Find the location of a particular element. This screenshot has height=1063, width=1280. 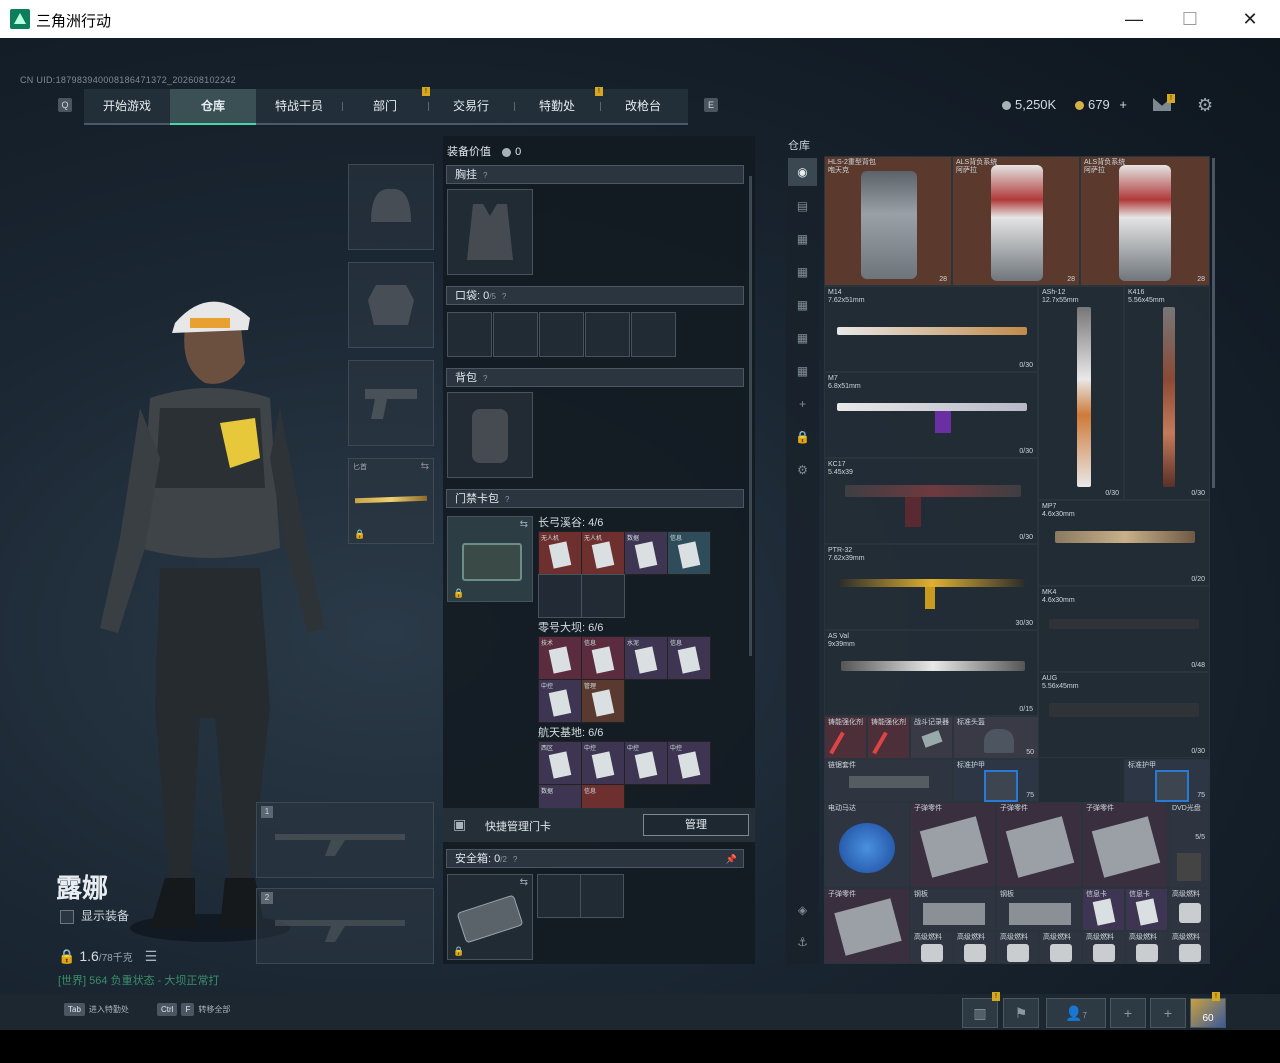

armor-slot is located at coordinates (391, 305).